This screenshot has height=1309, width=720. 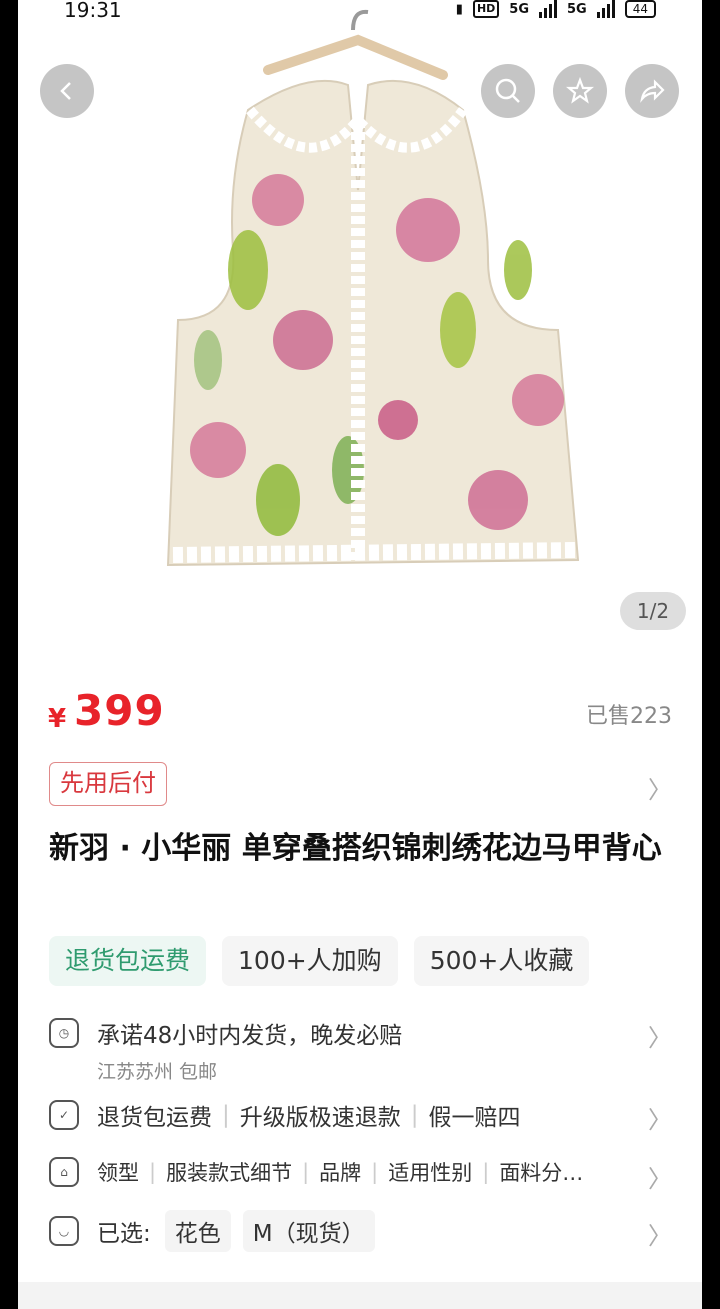 What do you see at coordinates (64, 1033) in the screenshot?
I see `clock-icon: ◷` at bounding box center [64, 1033].